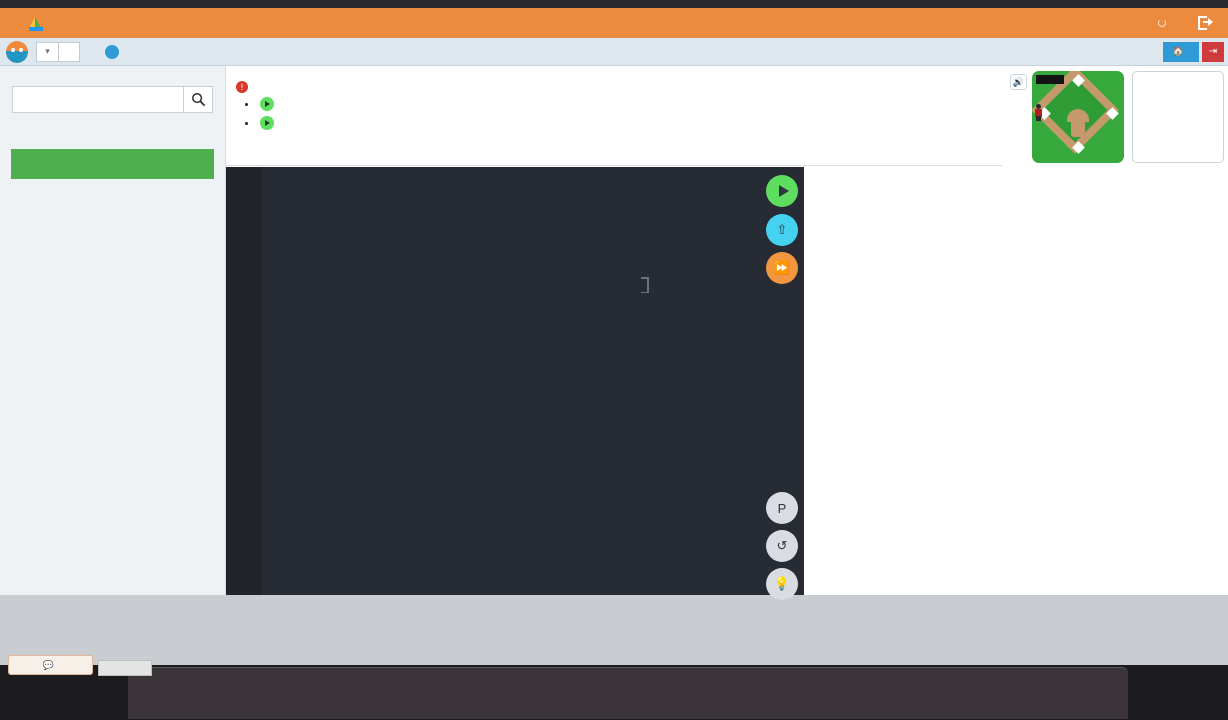  I want to click on rule-icon: !, so click(242, 87).